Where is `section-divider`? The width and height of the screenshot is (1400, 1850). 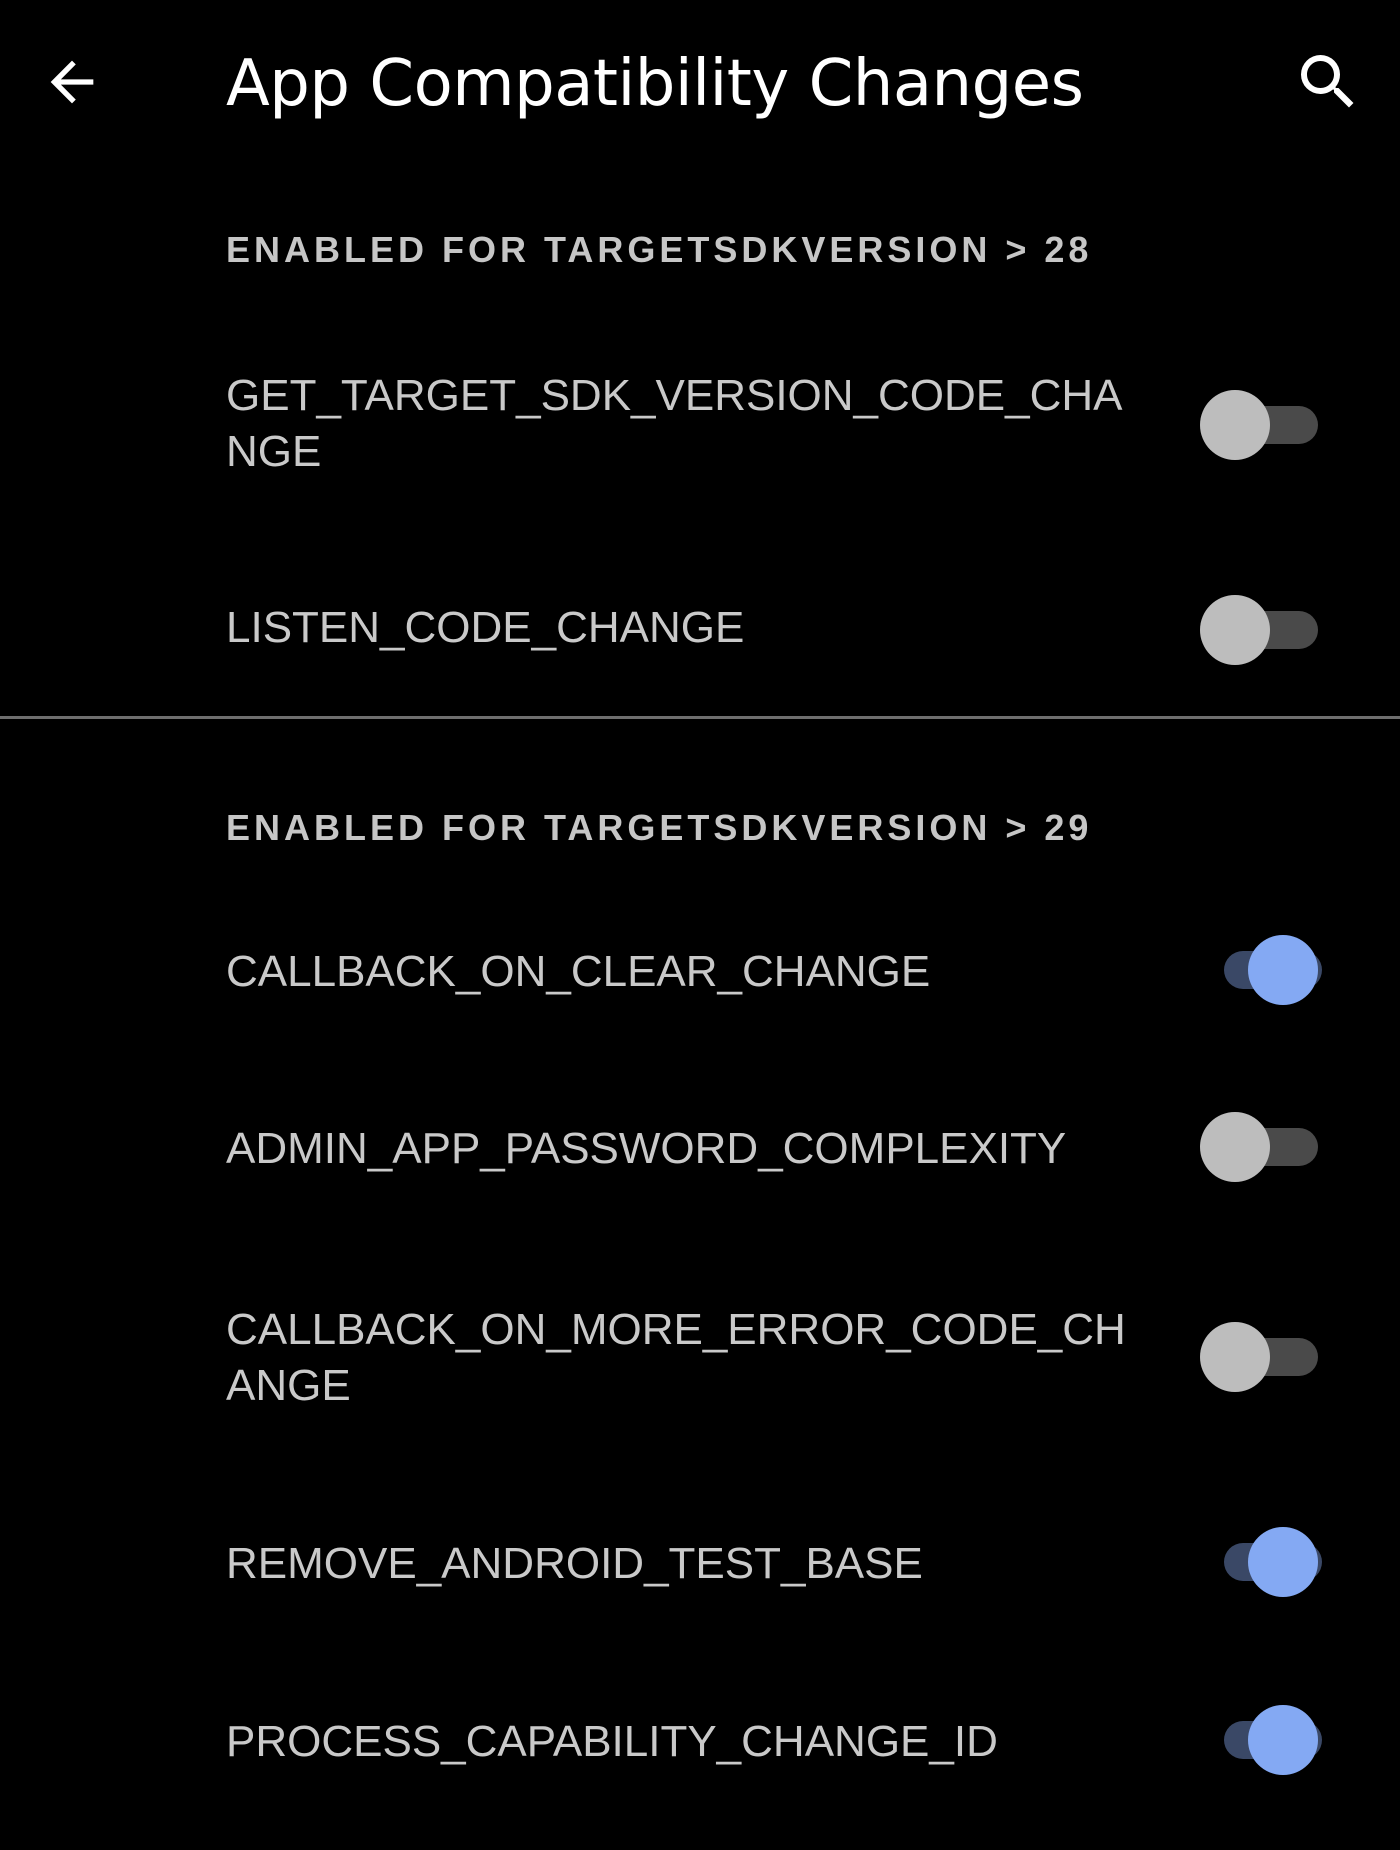 section-divider is located at coordinates (700, 717).